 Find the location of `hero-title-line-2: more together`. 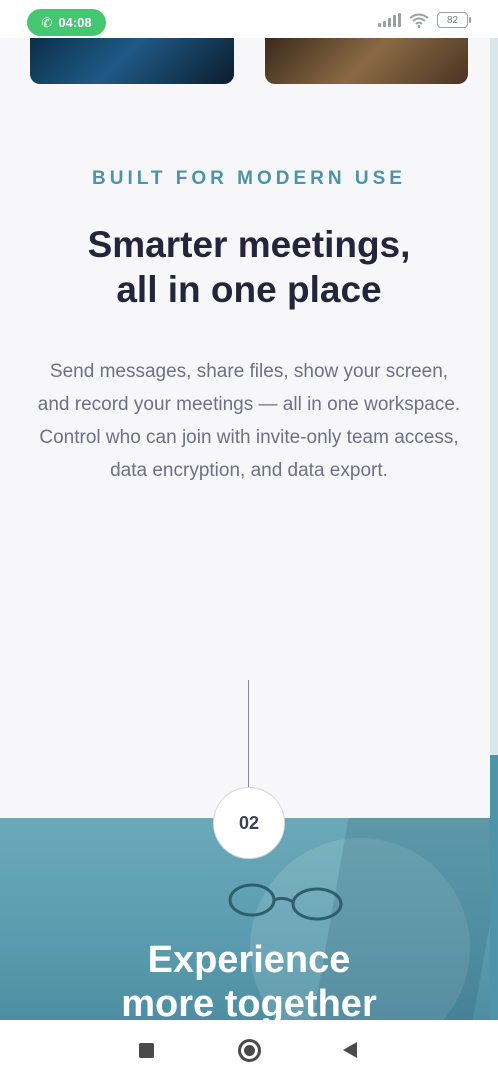

hero-title-line-2: more together is located at coordinates (249, 1001).